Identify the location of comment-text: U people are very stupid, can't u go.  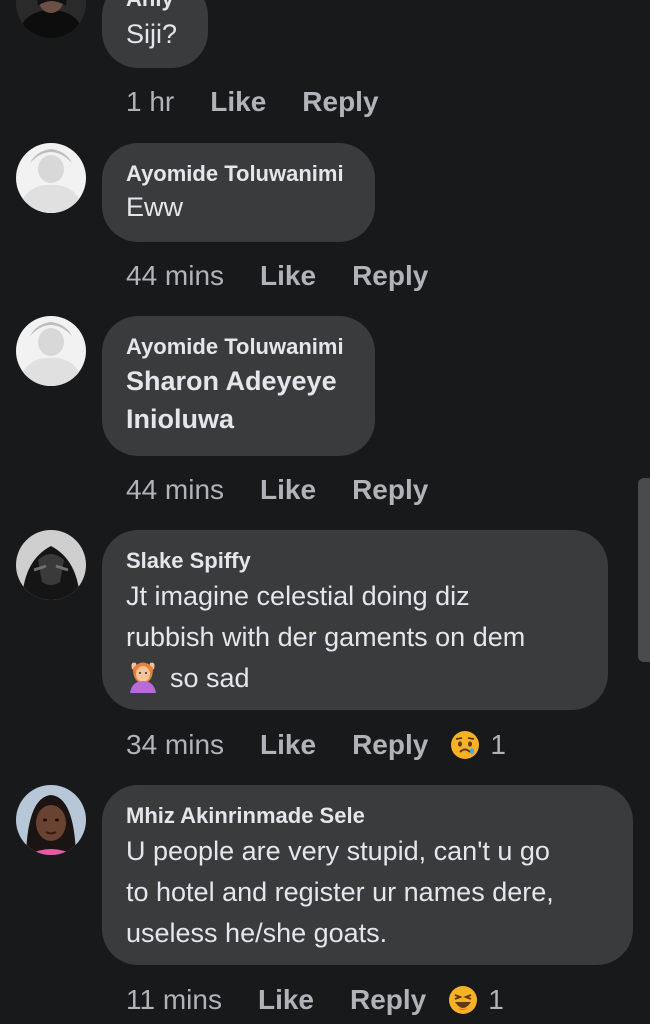
(338, 851).